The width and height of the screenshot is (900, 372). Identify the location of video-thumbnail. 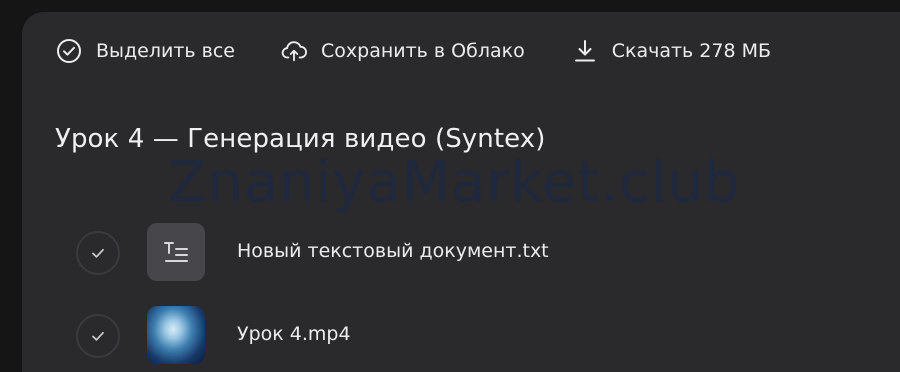
(176, 335).